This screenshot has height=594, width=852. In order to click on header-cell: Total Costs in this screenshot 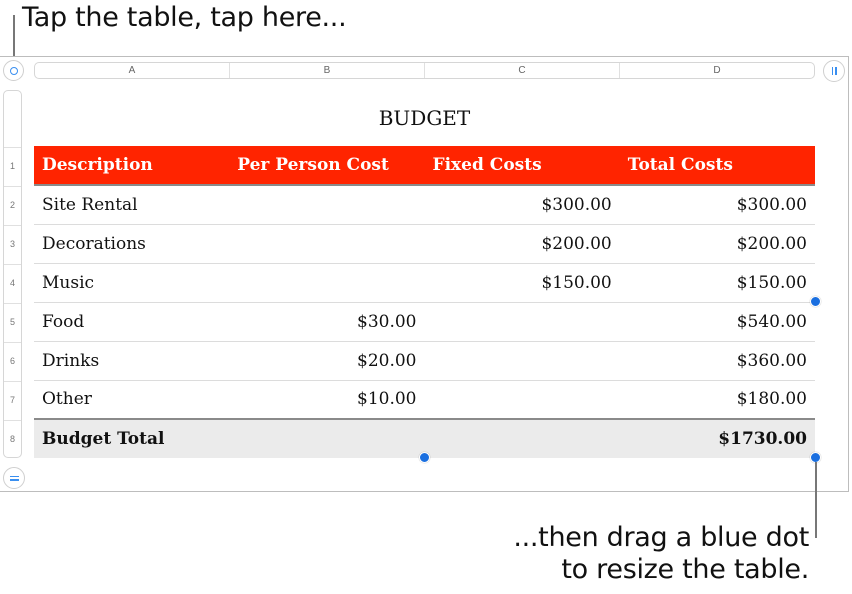, I will do `click(717, 166)`.